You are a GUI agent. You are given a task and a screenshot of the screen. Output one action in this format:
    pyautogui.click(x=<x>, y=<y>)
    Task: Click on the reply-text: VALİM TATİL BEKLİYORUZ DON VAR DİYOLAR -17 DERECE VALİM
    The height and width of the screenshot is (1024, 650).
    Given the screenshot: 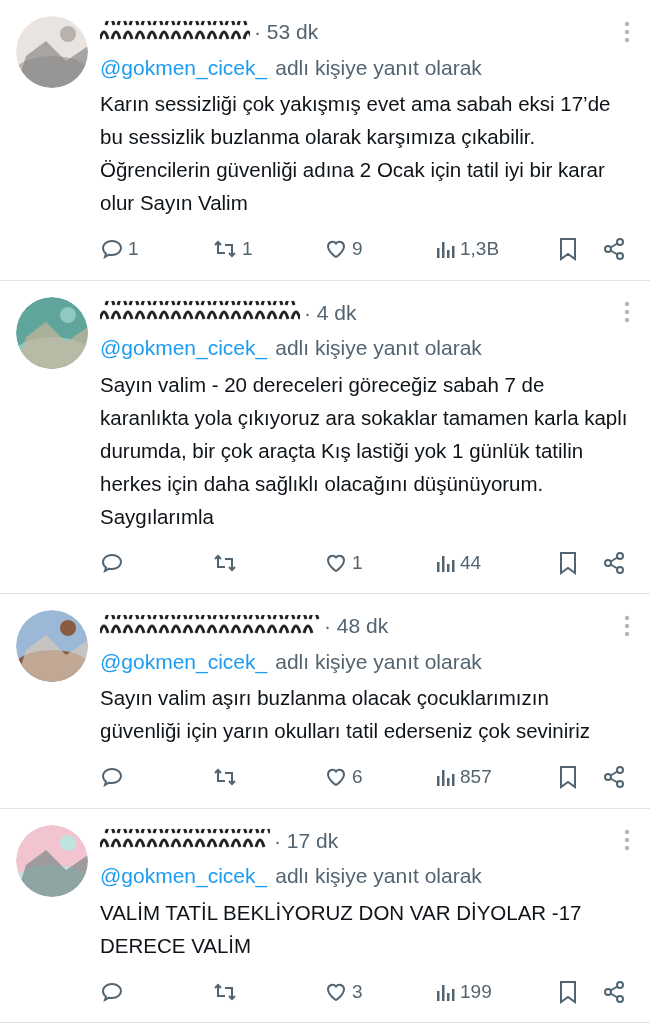 What is the action you would take?
    pyautogui.click(x=341, y=929)
    